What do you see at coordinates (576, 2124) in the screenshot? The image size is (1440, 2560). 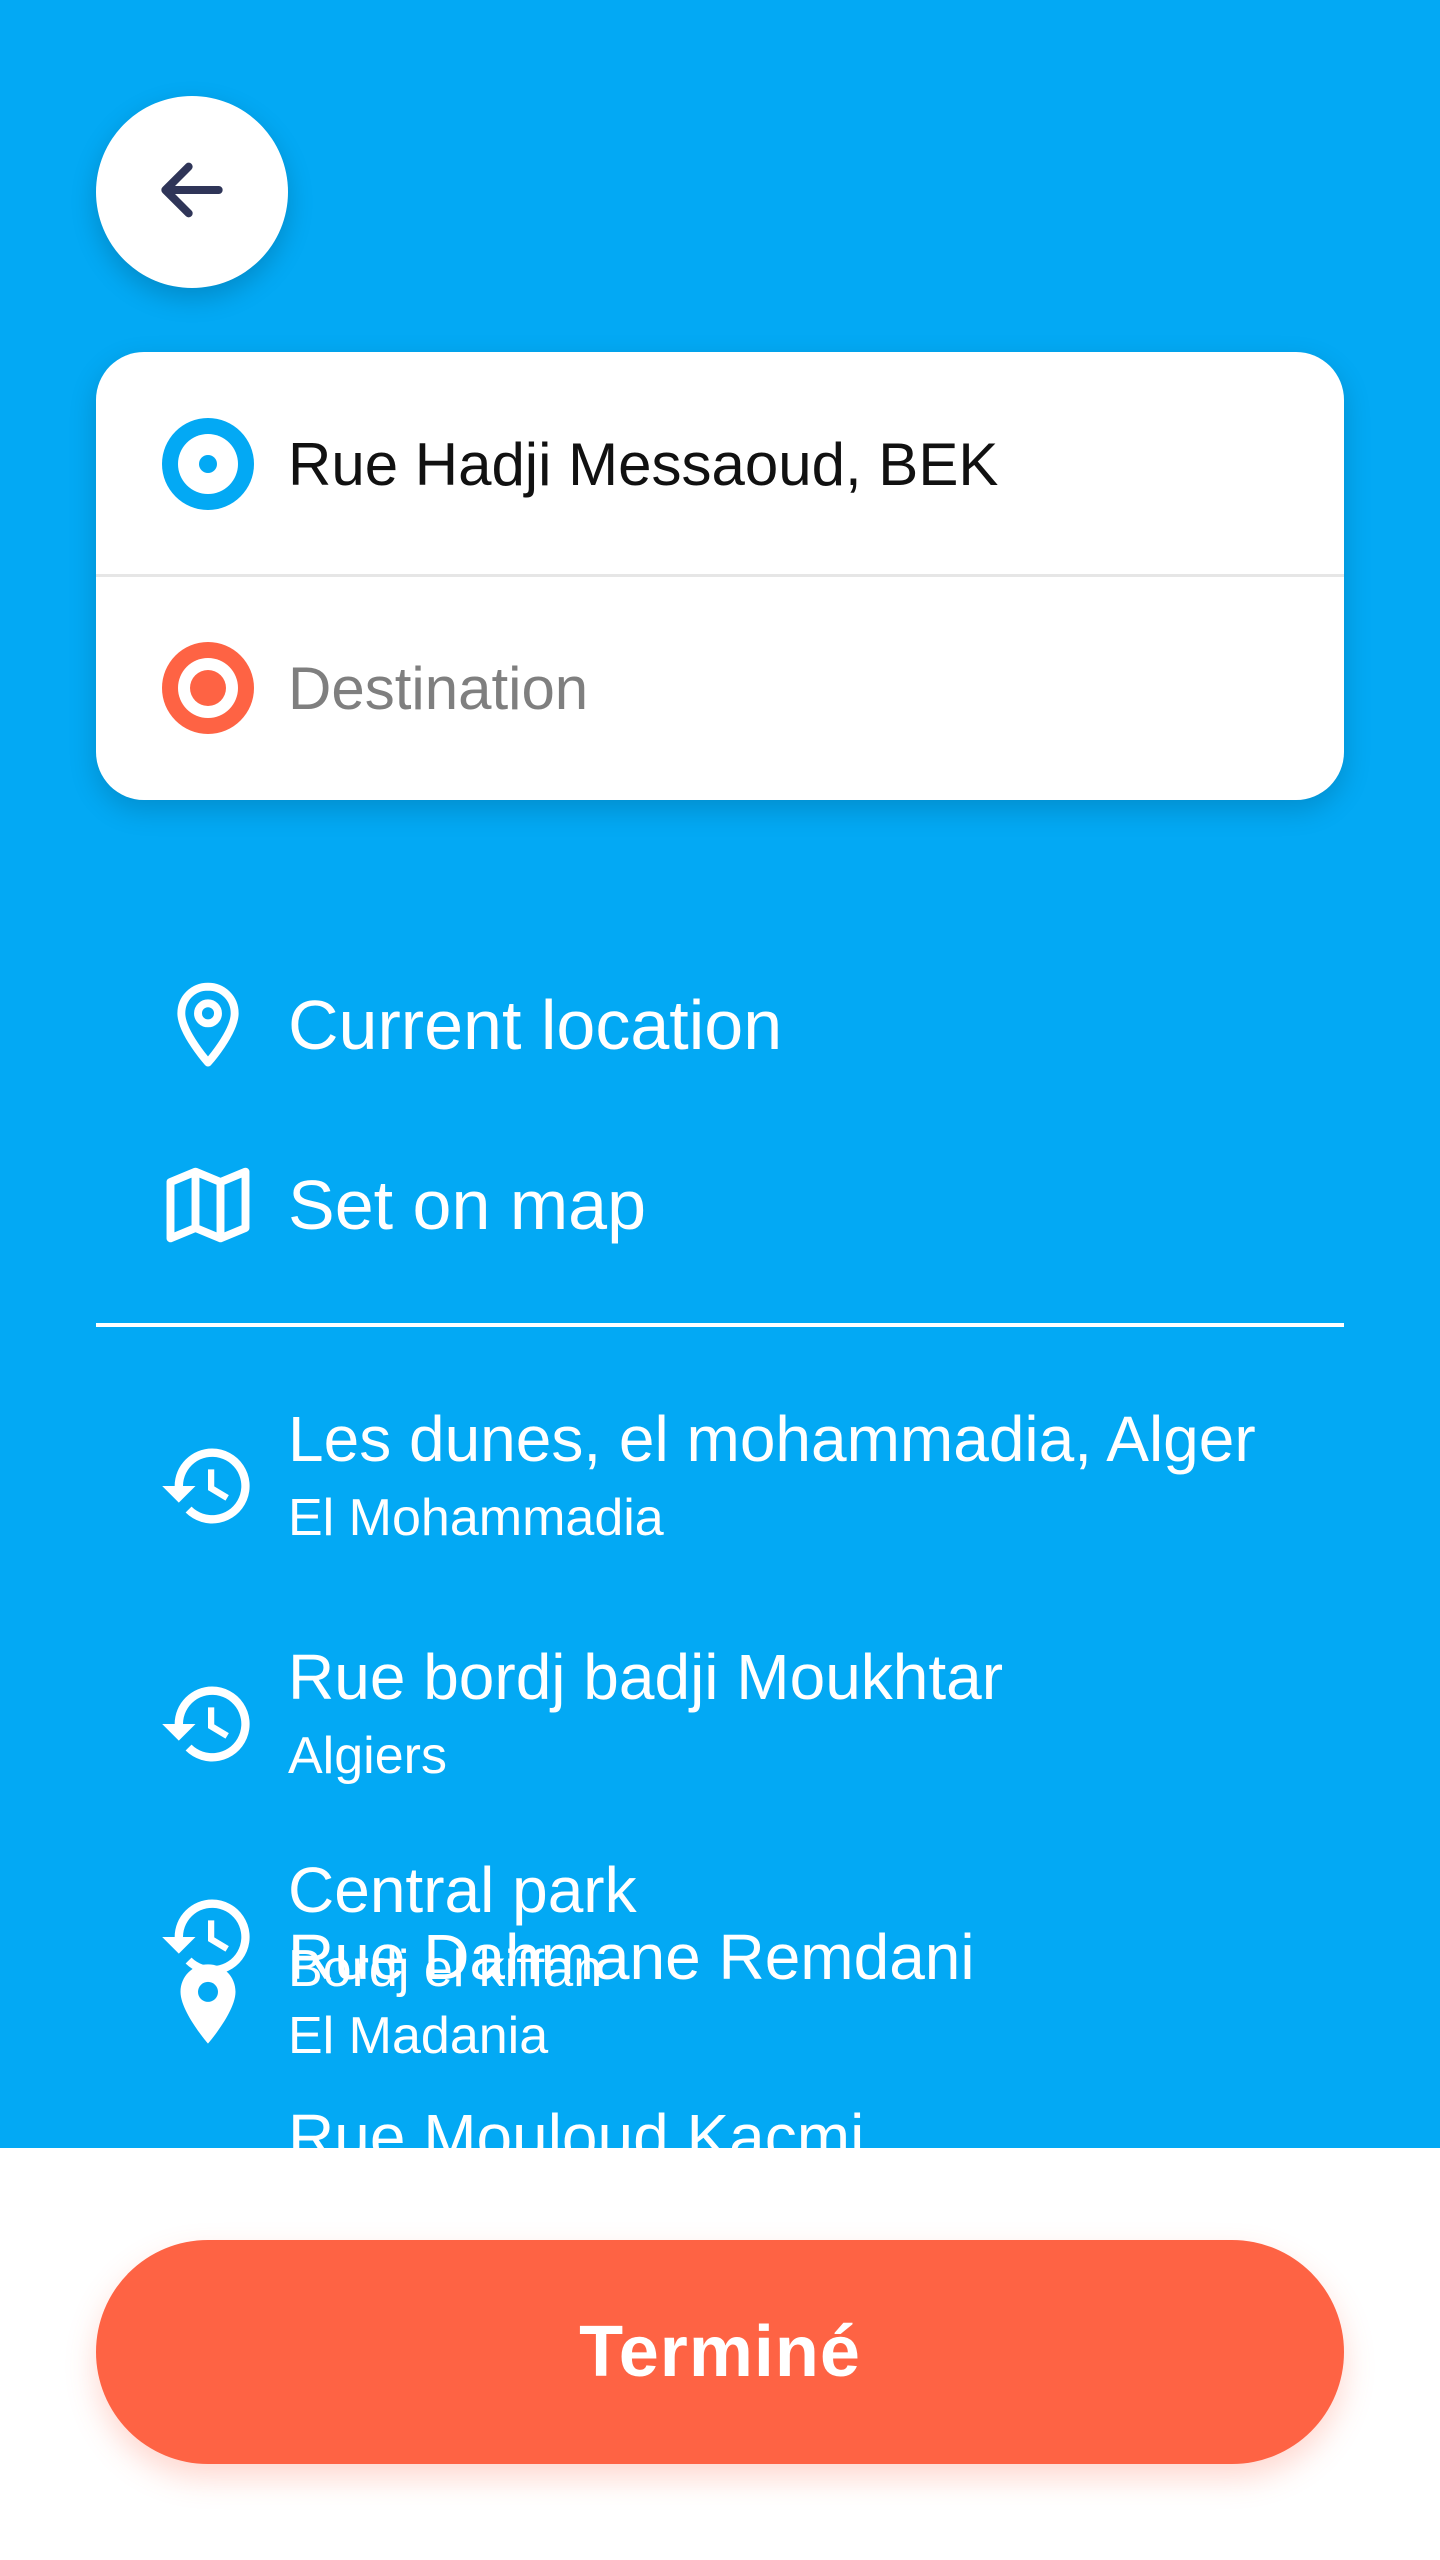 I see `recent-item-title: Rue Mouloud Kacmi` at bounding box center [576, 2124].